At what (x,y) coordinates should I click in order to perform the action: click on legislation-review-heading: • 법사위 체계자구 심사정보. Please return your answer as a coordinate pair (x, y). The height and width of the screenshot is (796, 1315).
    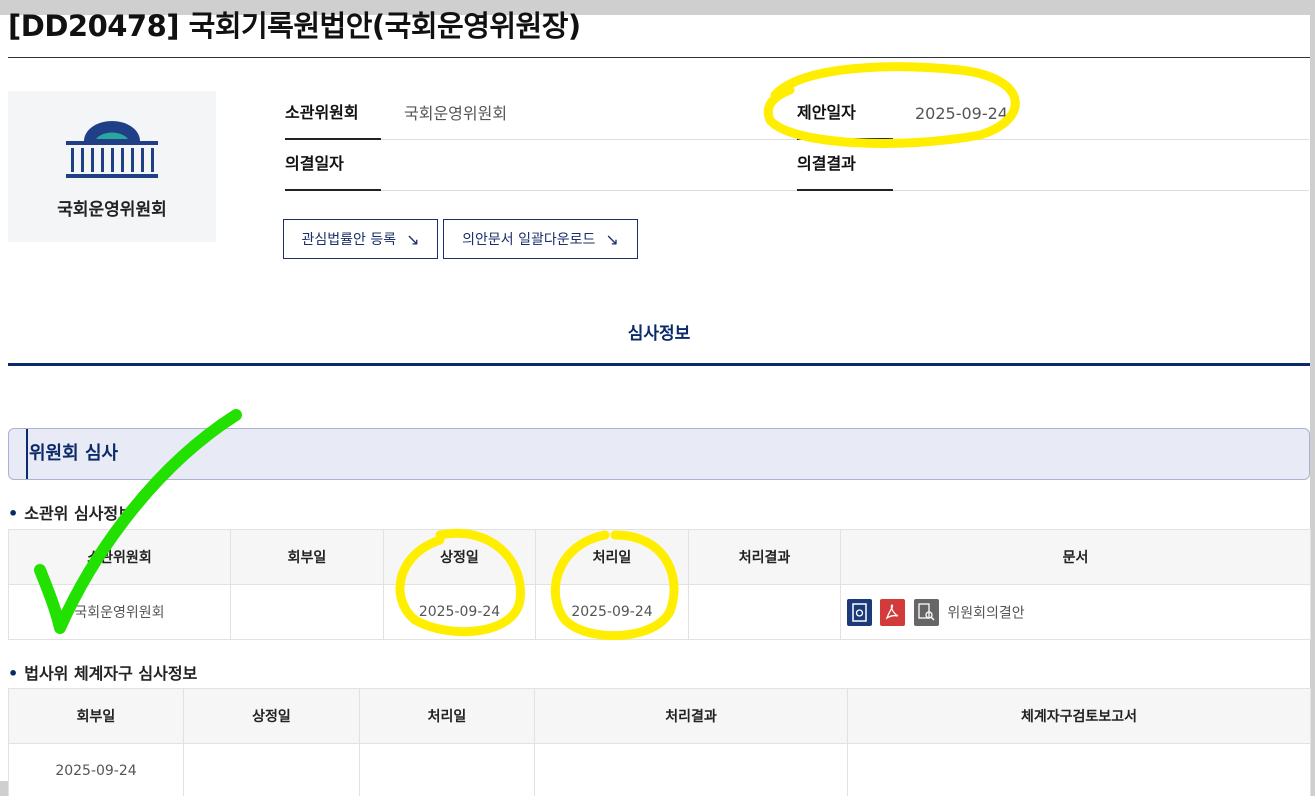
    Looking at the image, I should click on (103, 673).